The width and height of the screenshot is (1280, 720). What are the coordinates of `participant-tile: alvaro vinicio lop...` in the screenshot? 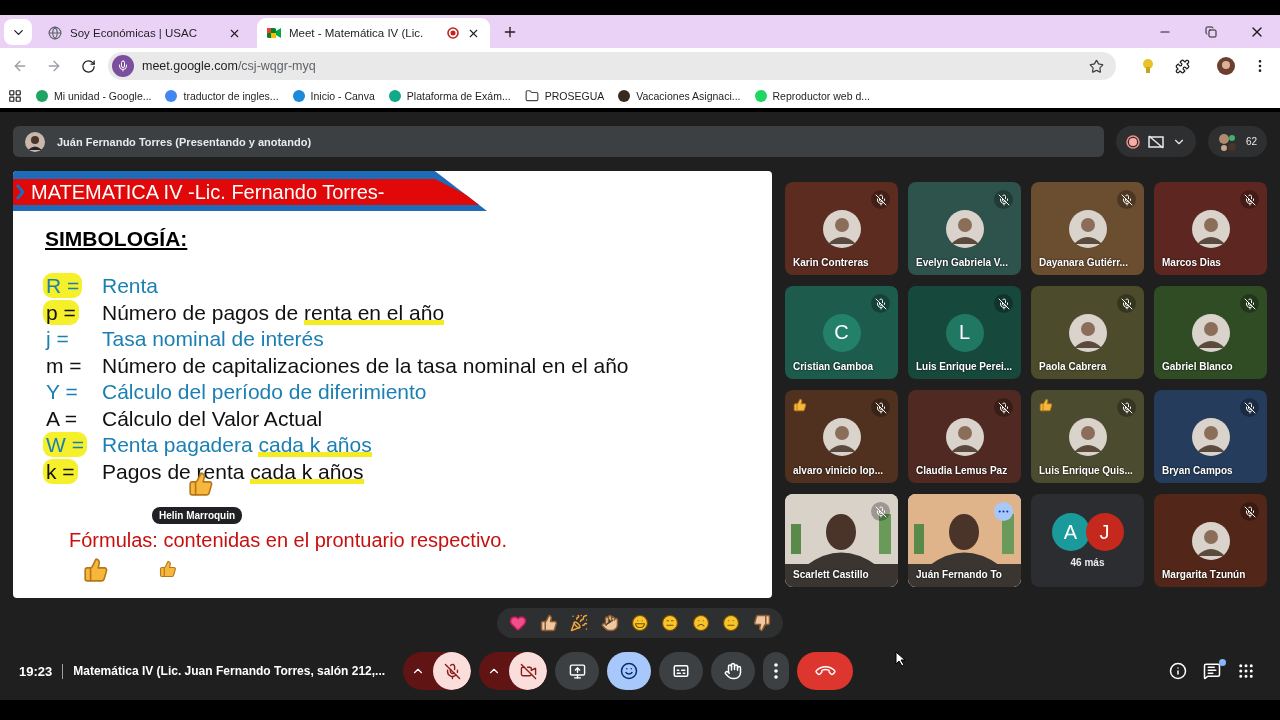 It's located at (841, 436).